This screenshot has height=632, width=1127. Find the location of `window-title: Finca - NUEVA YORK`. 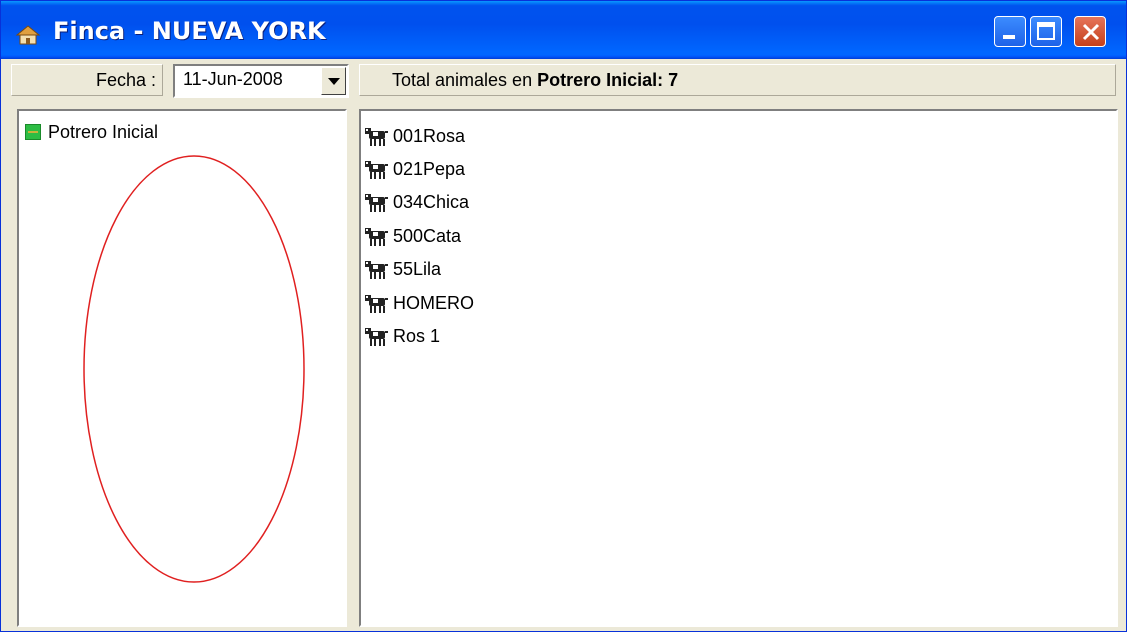

window-title: Finca - NUEVA YORK is located at coordinates (189, 31).